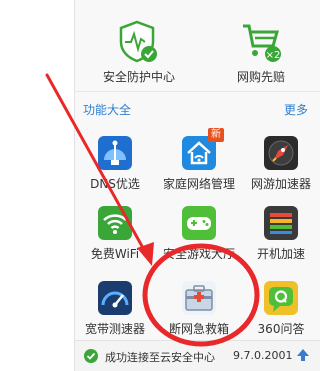 This screenshot has height=371, width=320. What do you see at coordinates (281, 223) in the screenshot?
I see `startup-speedup-icon` at bounding box center [281, 223].